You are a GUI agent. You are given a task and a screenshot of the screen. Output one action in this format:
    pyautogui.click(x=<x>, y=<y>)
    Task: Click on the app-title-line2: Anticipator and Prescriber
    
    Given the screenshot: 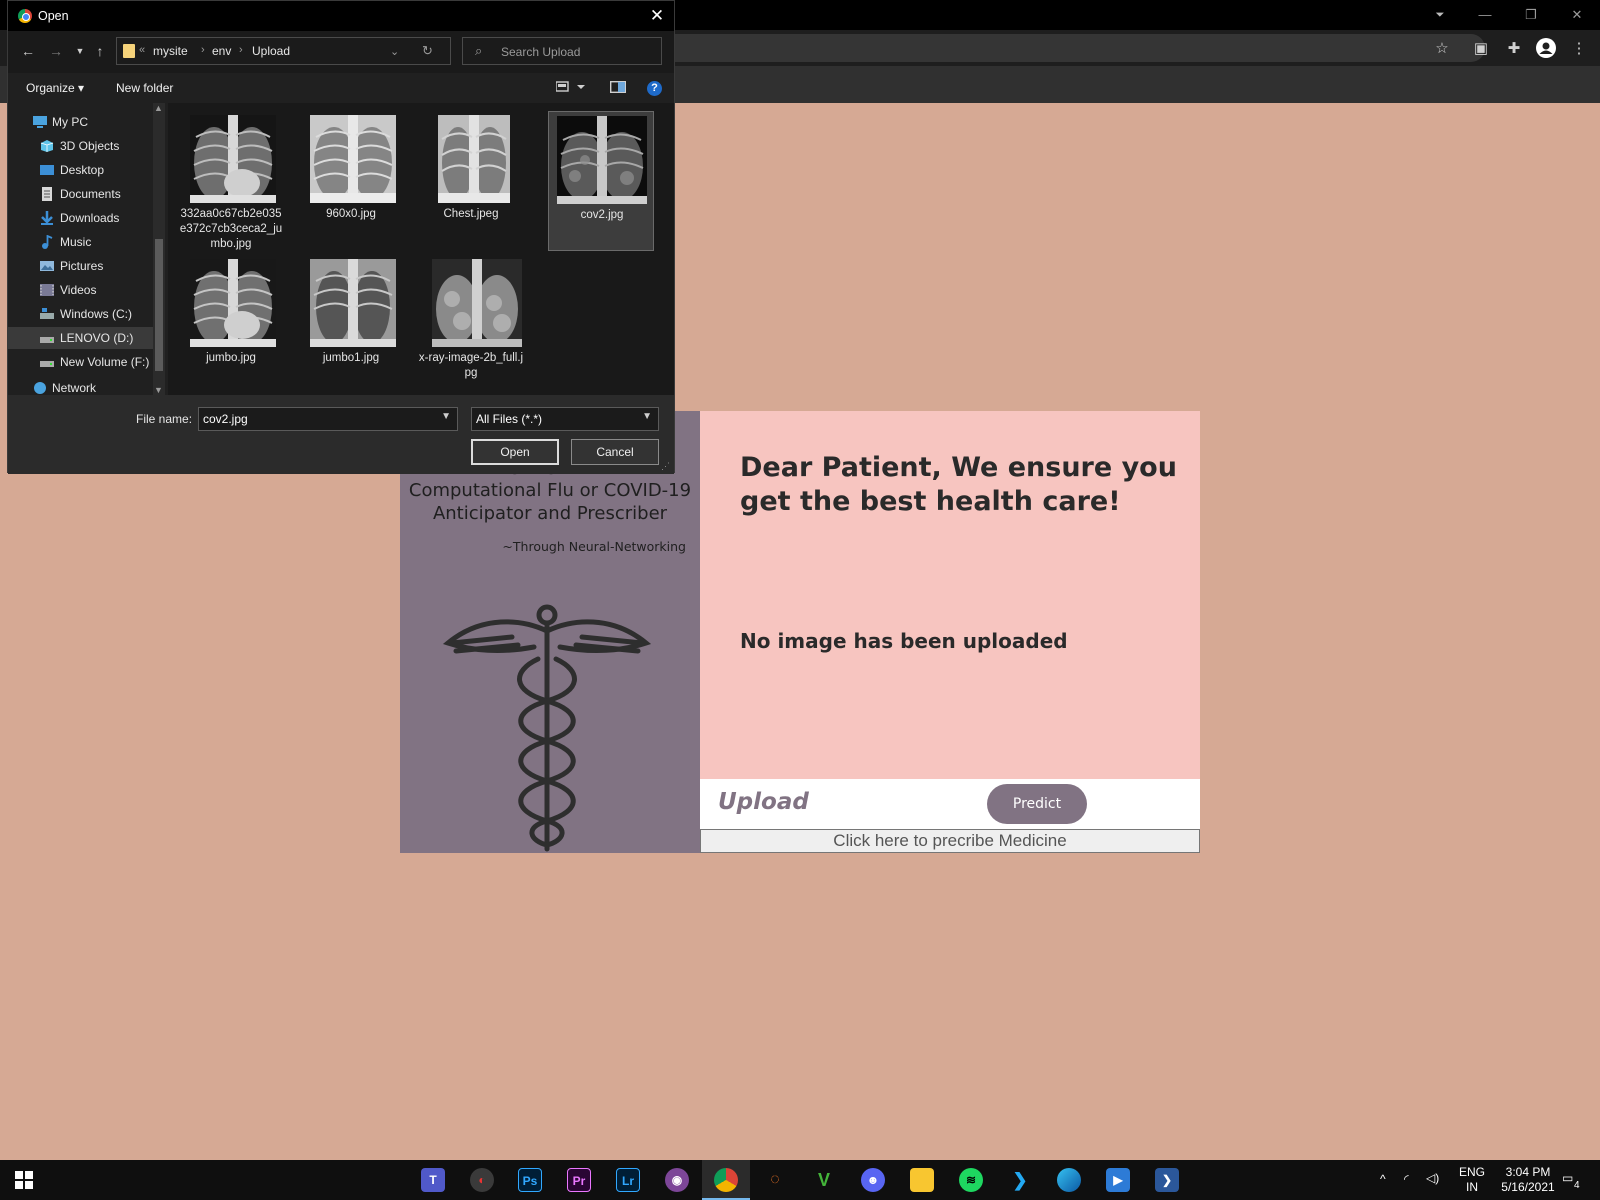 What is the action you would take?
    pyautogui.click(x=550, y=513)
    